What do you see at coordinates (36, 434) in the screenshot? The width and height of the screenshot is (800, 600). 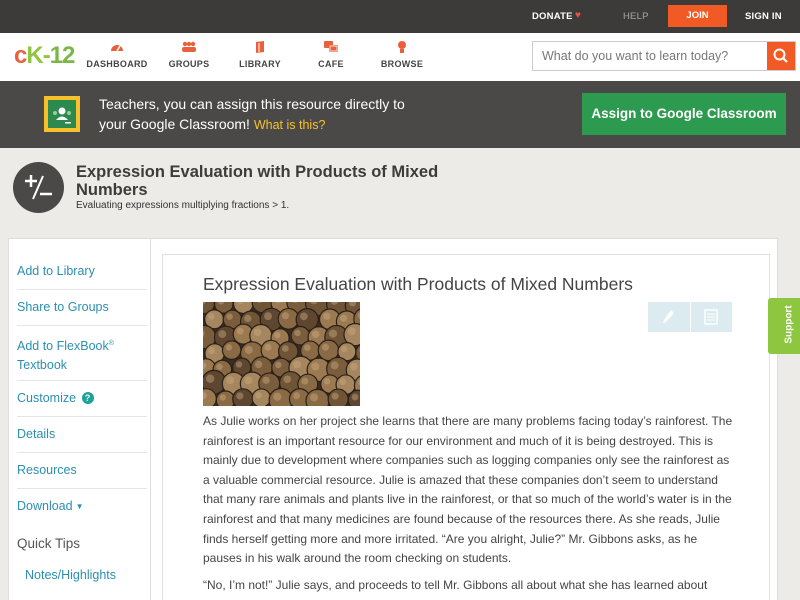 I see `details-link: Details` at bounding box center [36, 434].